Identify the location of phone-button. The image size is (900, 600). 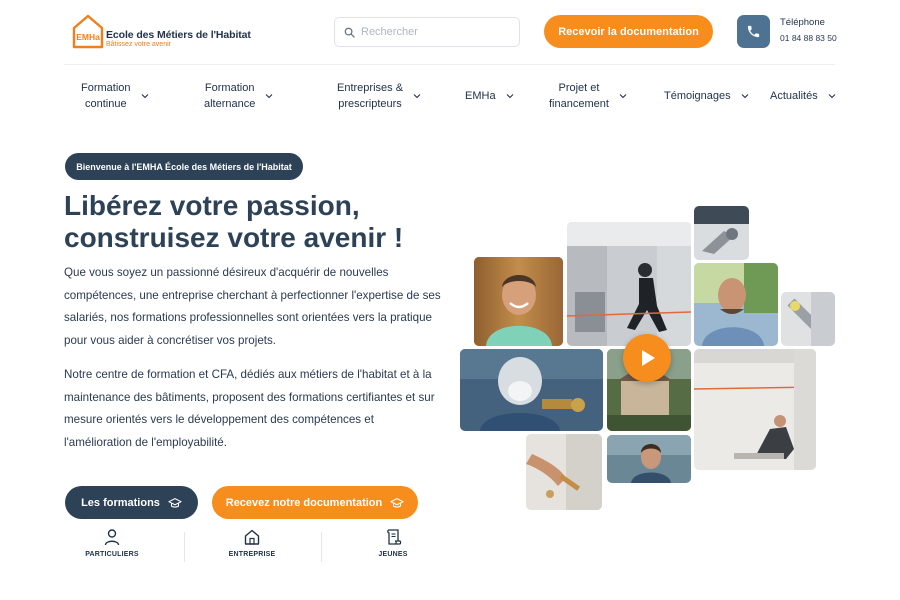
(753, 31).